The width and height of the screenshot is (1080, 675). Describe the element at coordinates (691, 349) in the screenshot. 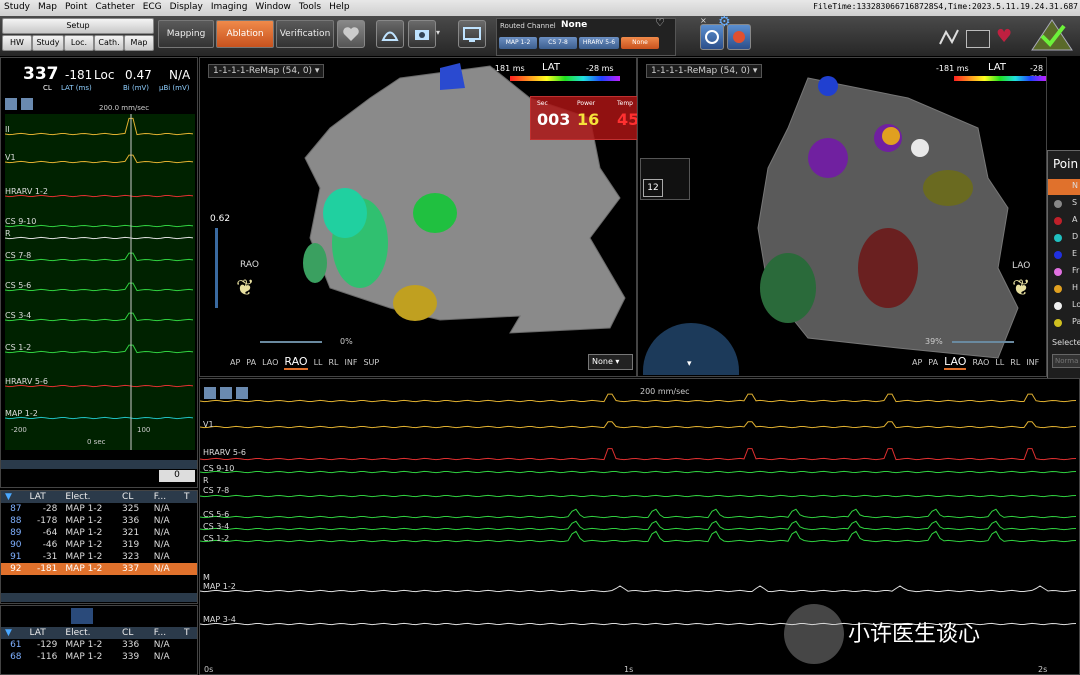

I see `catheter-navigation-widget: ▾` at that location.